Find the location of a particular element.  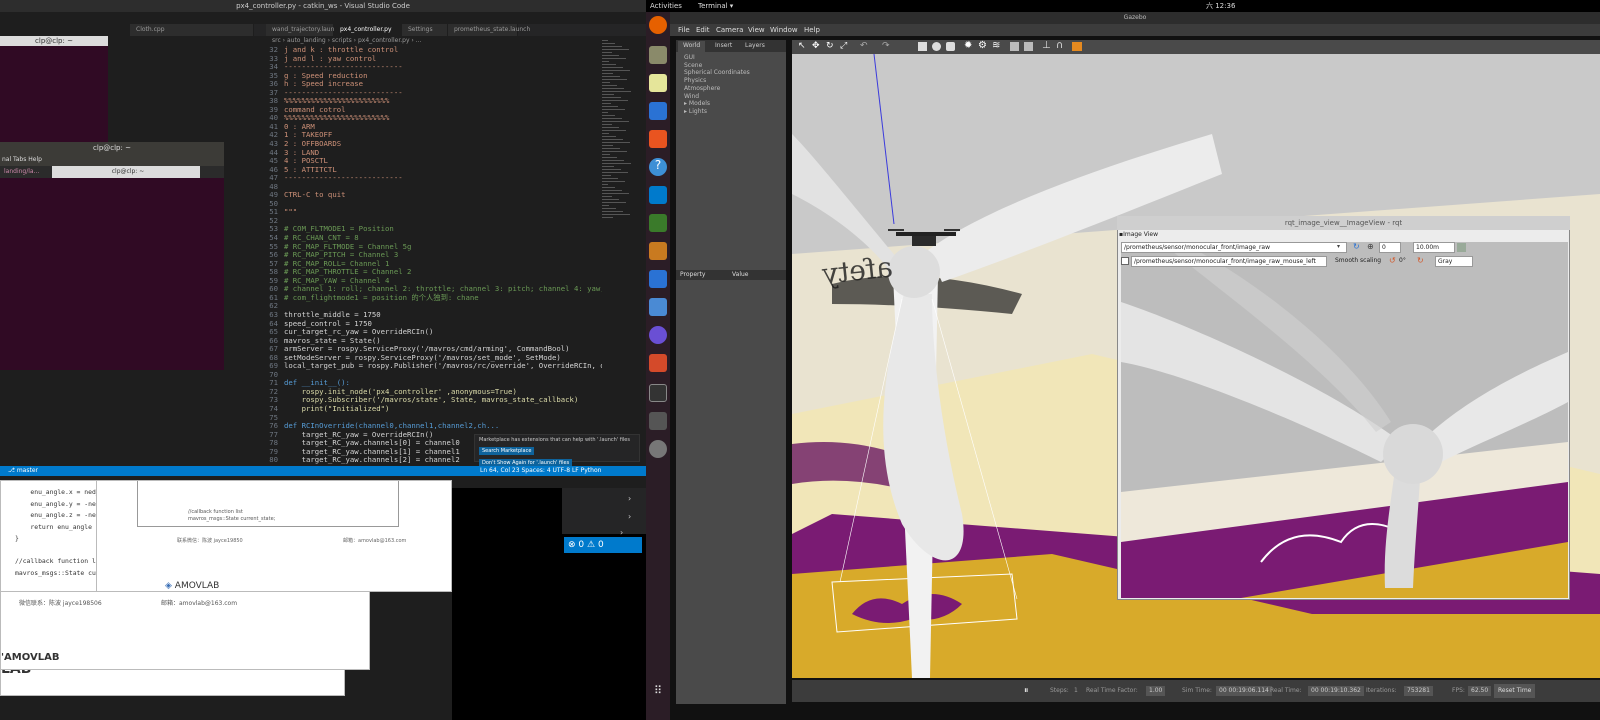

sphere-shape-icon is located at coordinates (936, 46).